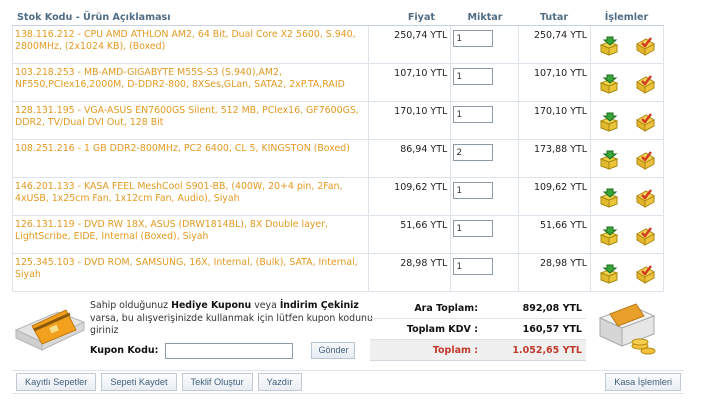  I want to click on grand-total-label: Toplam :, so click(455, 350).